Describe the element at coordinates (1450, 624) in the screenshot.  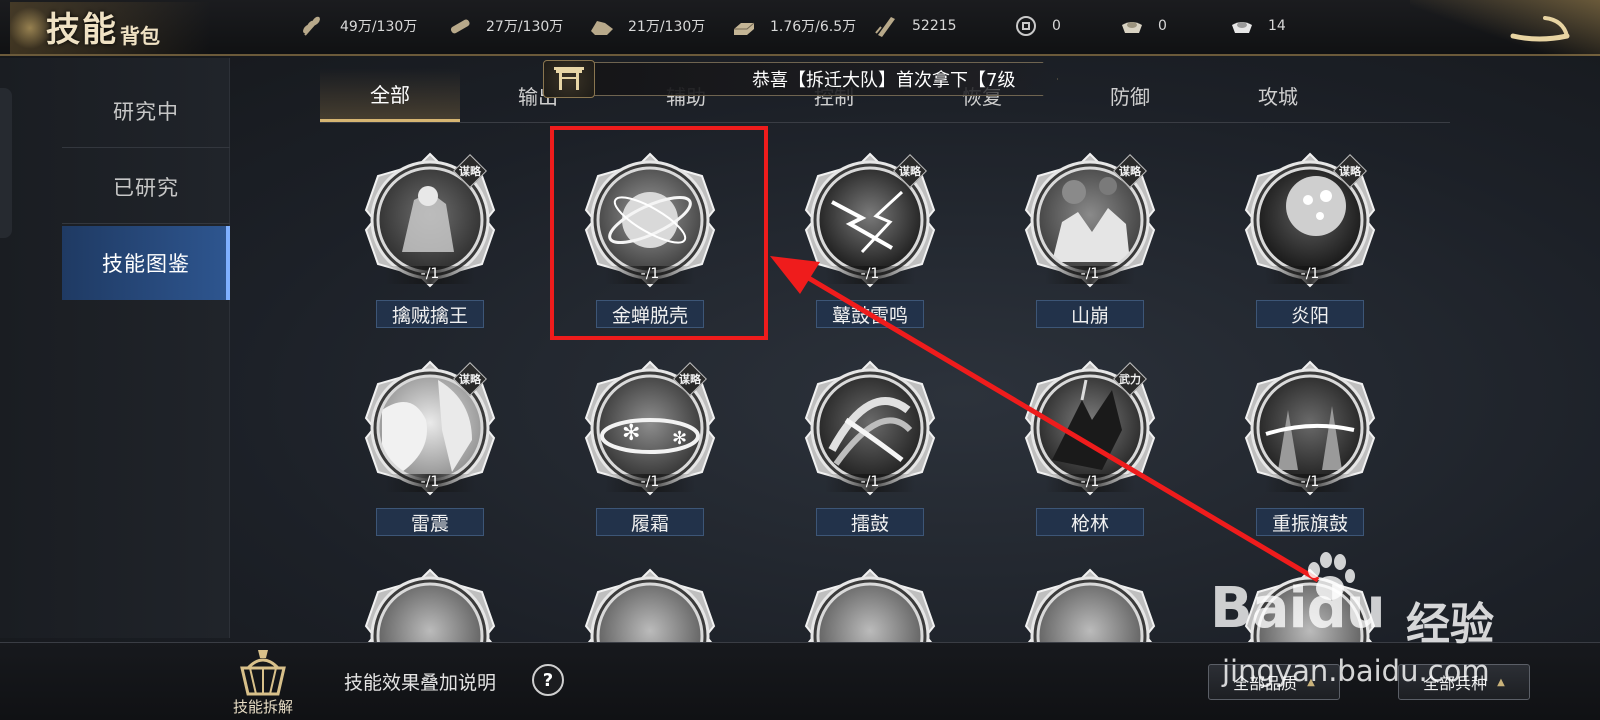
I see `watermark-cn: 经验` at that location.